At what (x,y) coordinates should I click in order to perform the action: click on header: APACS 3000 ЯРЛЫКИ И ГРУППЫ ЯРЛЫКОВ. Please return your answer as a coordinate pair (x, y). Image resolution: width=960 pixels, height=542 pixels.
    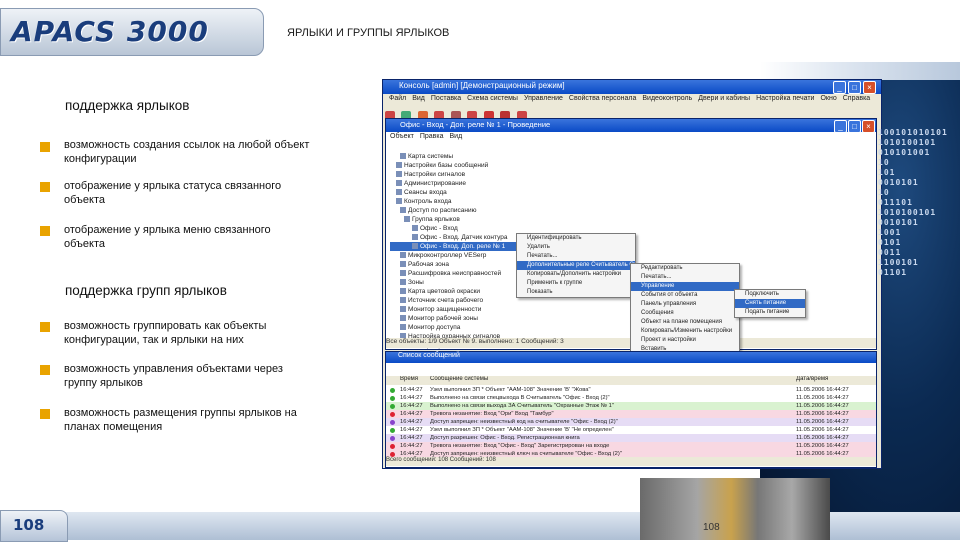
    Looking at the image, I should click on (480, 31).